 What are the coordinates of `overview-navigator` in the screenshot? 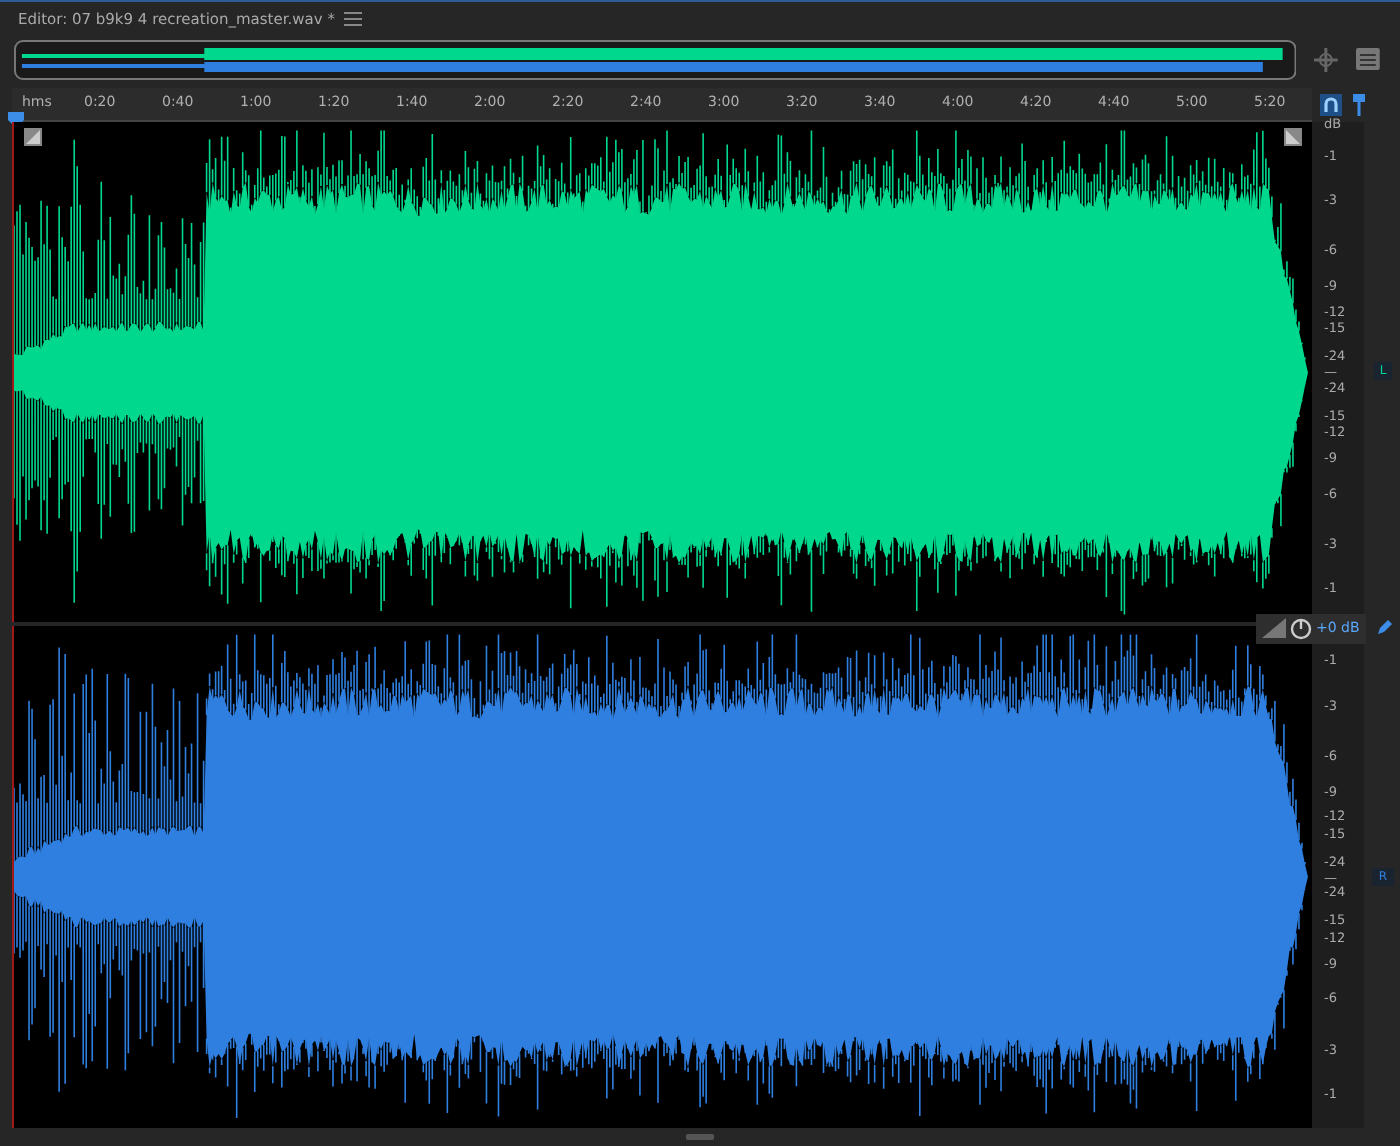 It's located at (655, 59).